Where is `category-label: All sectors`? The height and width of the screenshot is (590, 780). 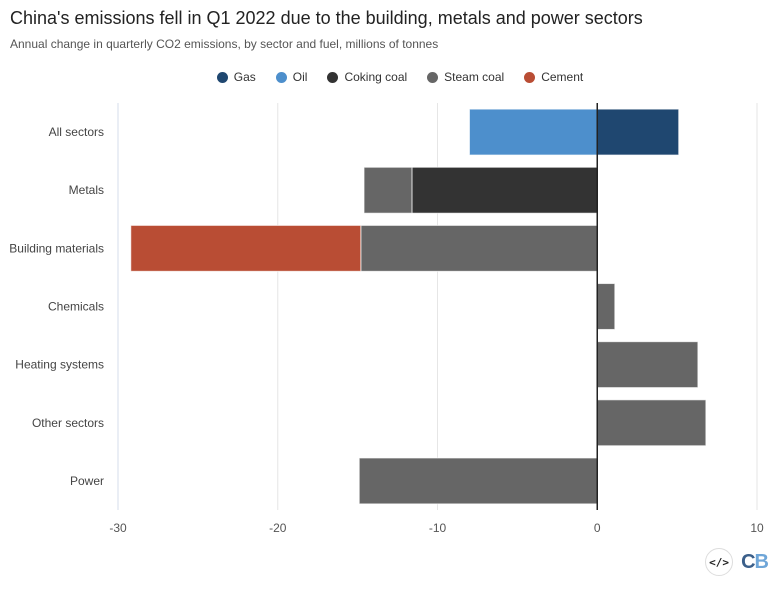 category-label: All sectors is located at coordinates (76, 132).